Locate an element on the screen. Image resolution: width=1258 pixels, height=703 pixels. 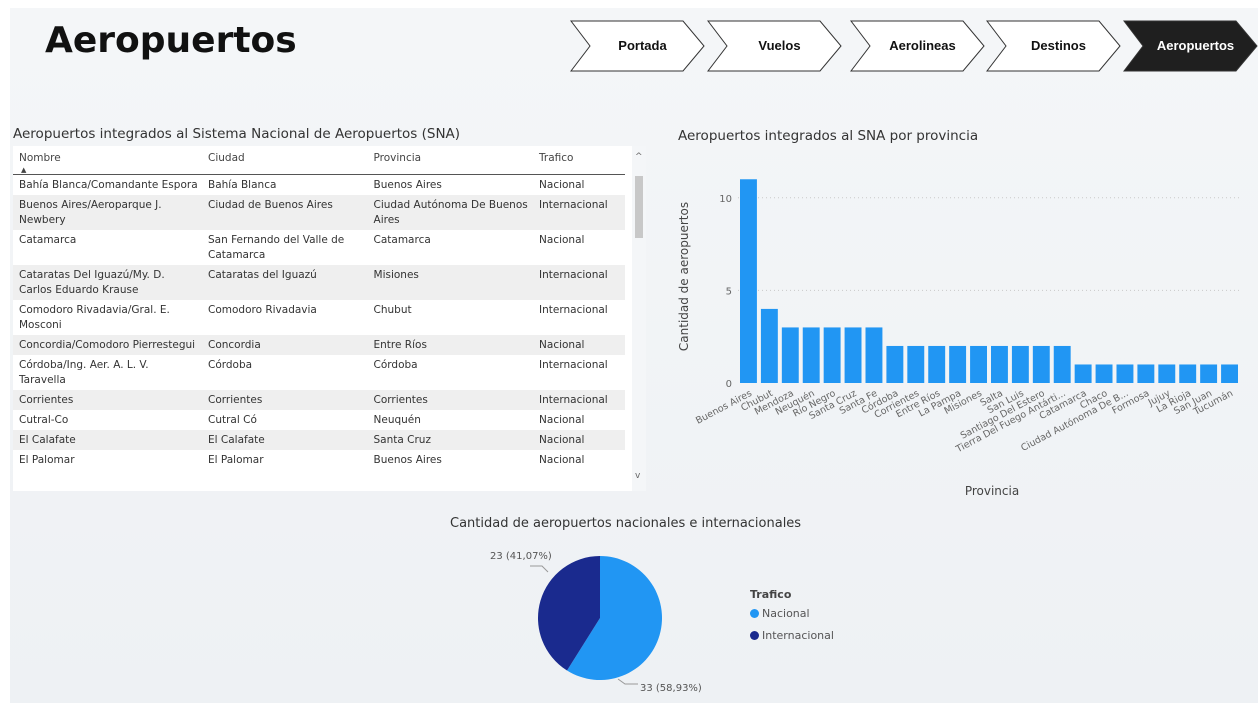
bar-buenos-aires is located at coordinates (748, 281).